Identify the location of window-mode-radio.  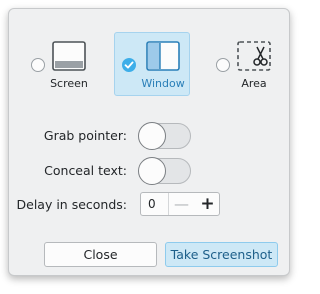
(129, 65).